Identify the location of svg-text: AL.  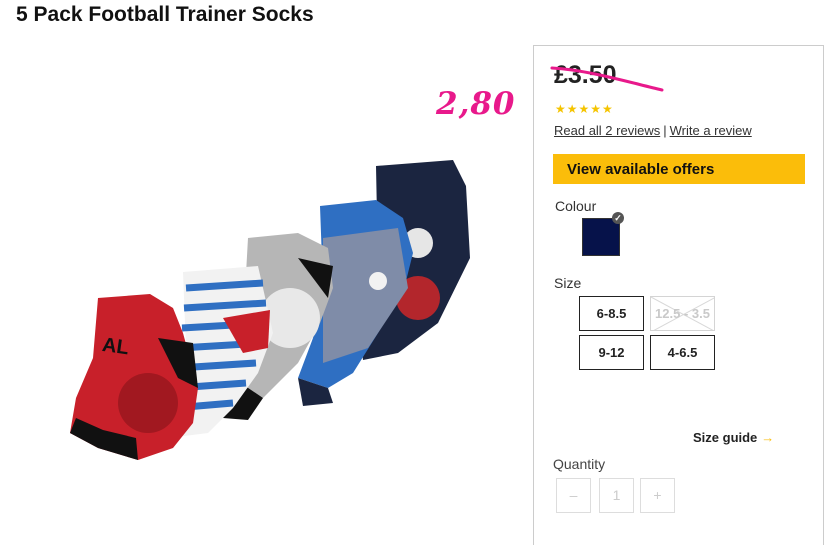
(115, 346).